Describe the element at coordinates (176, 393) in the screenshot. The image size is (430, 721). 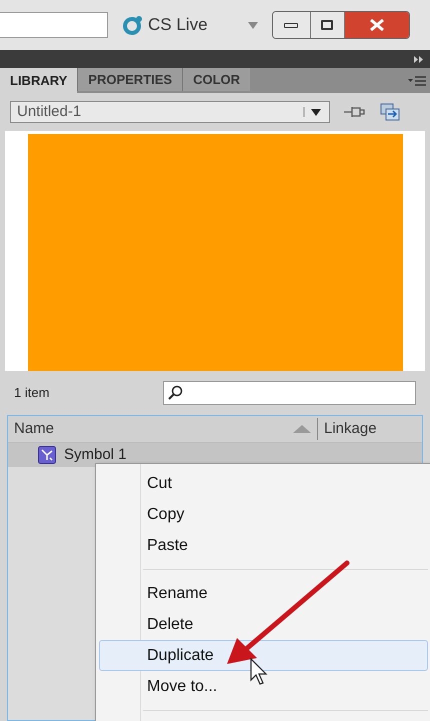
I see `search-icon` at that location.